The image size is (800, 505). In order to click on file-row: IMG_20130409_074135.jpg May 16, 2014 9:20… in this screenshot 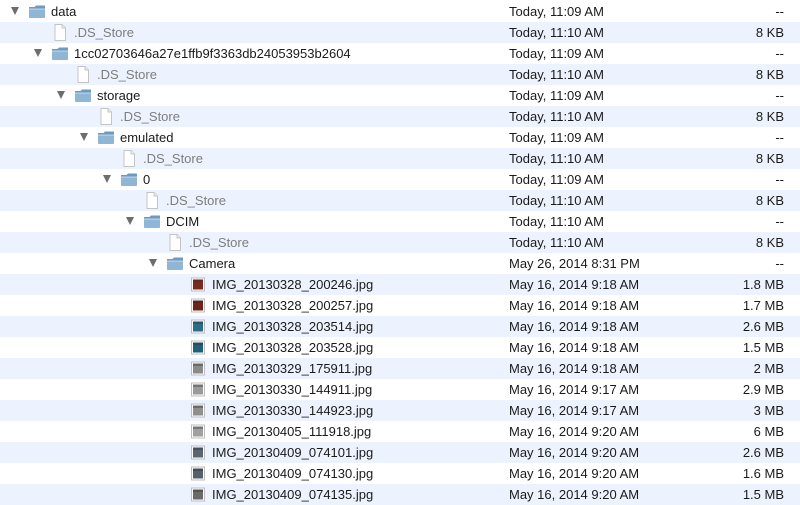, I will do `click(400, 494)`.